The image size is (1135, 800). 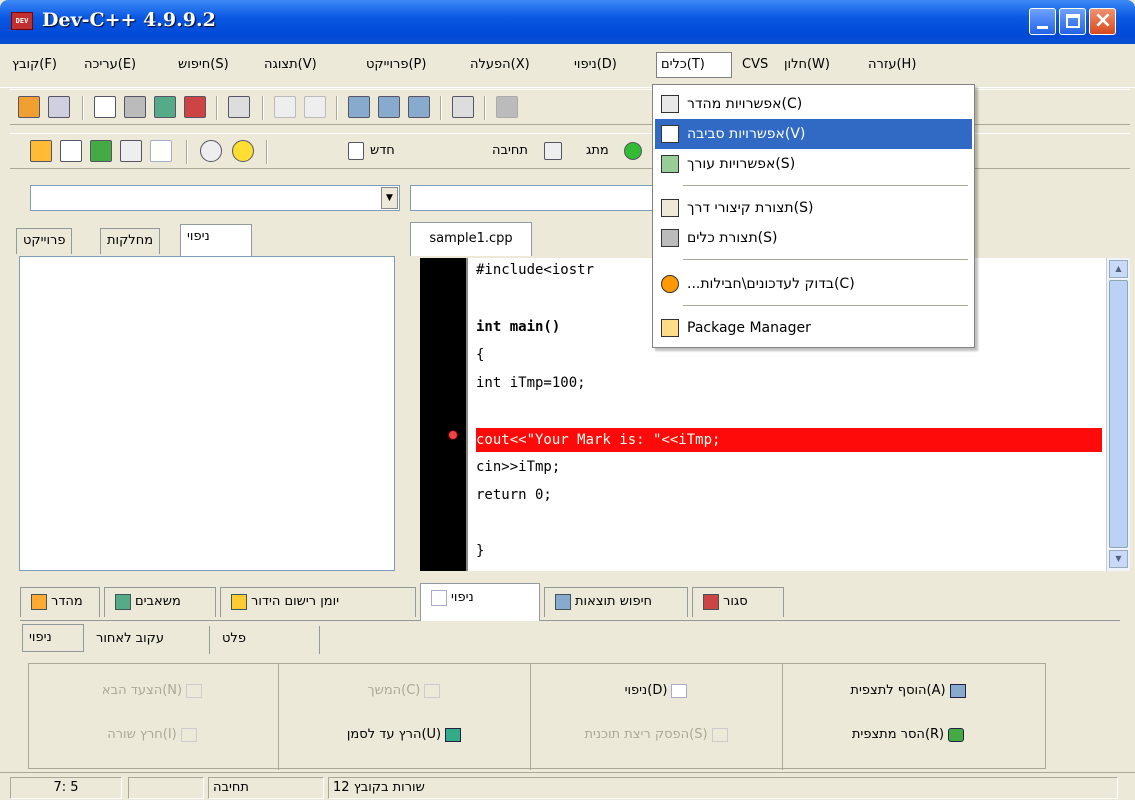 What do you see at coordinates (131, 151) in the screenshot?
I see `rebuild-icon` at bounding box center [131, 151].